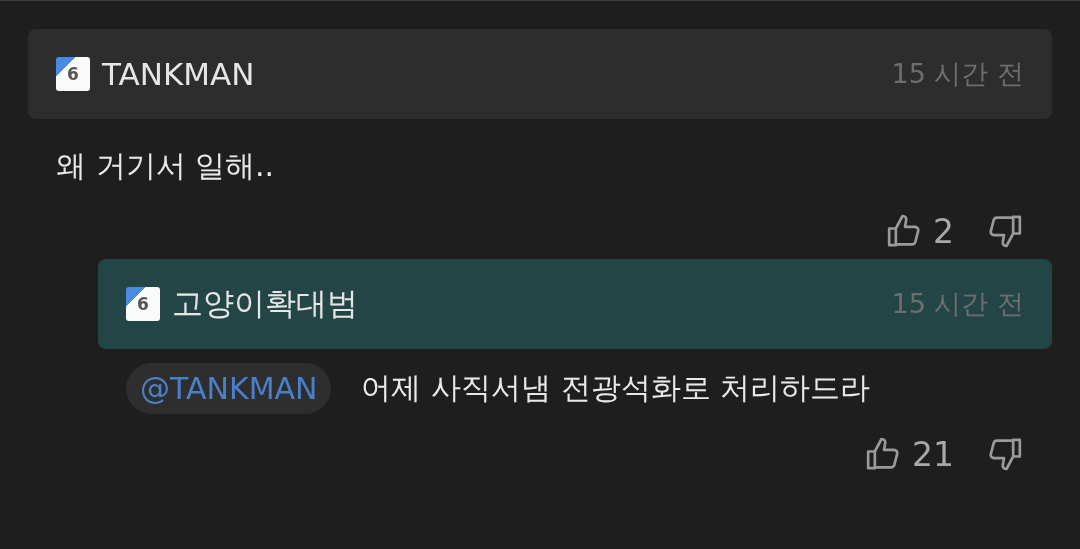 Image resolution: width=1080 pixels, height=549 pixels. What do you see at coordinates (178, 74) in the screenshot?
I see `author-name: TANKMAN` at bounding box center [178, 74].